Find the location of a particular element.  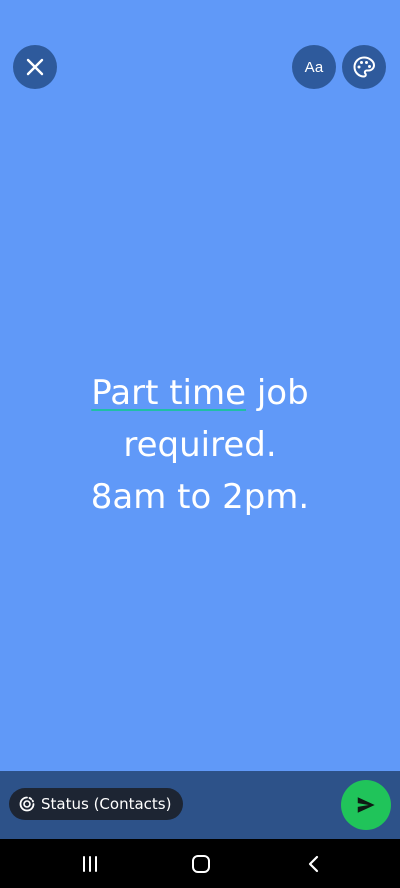

home-button is located at coordinates (201, 864).